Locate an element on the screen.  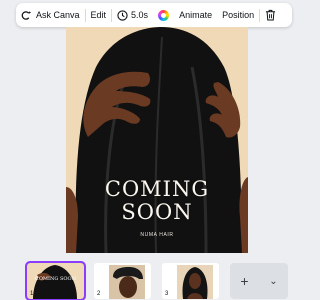
edit-label: Edit is located at coordinates (98, 15).